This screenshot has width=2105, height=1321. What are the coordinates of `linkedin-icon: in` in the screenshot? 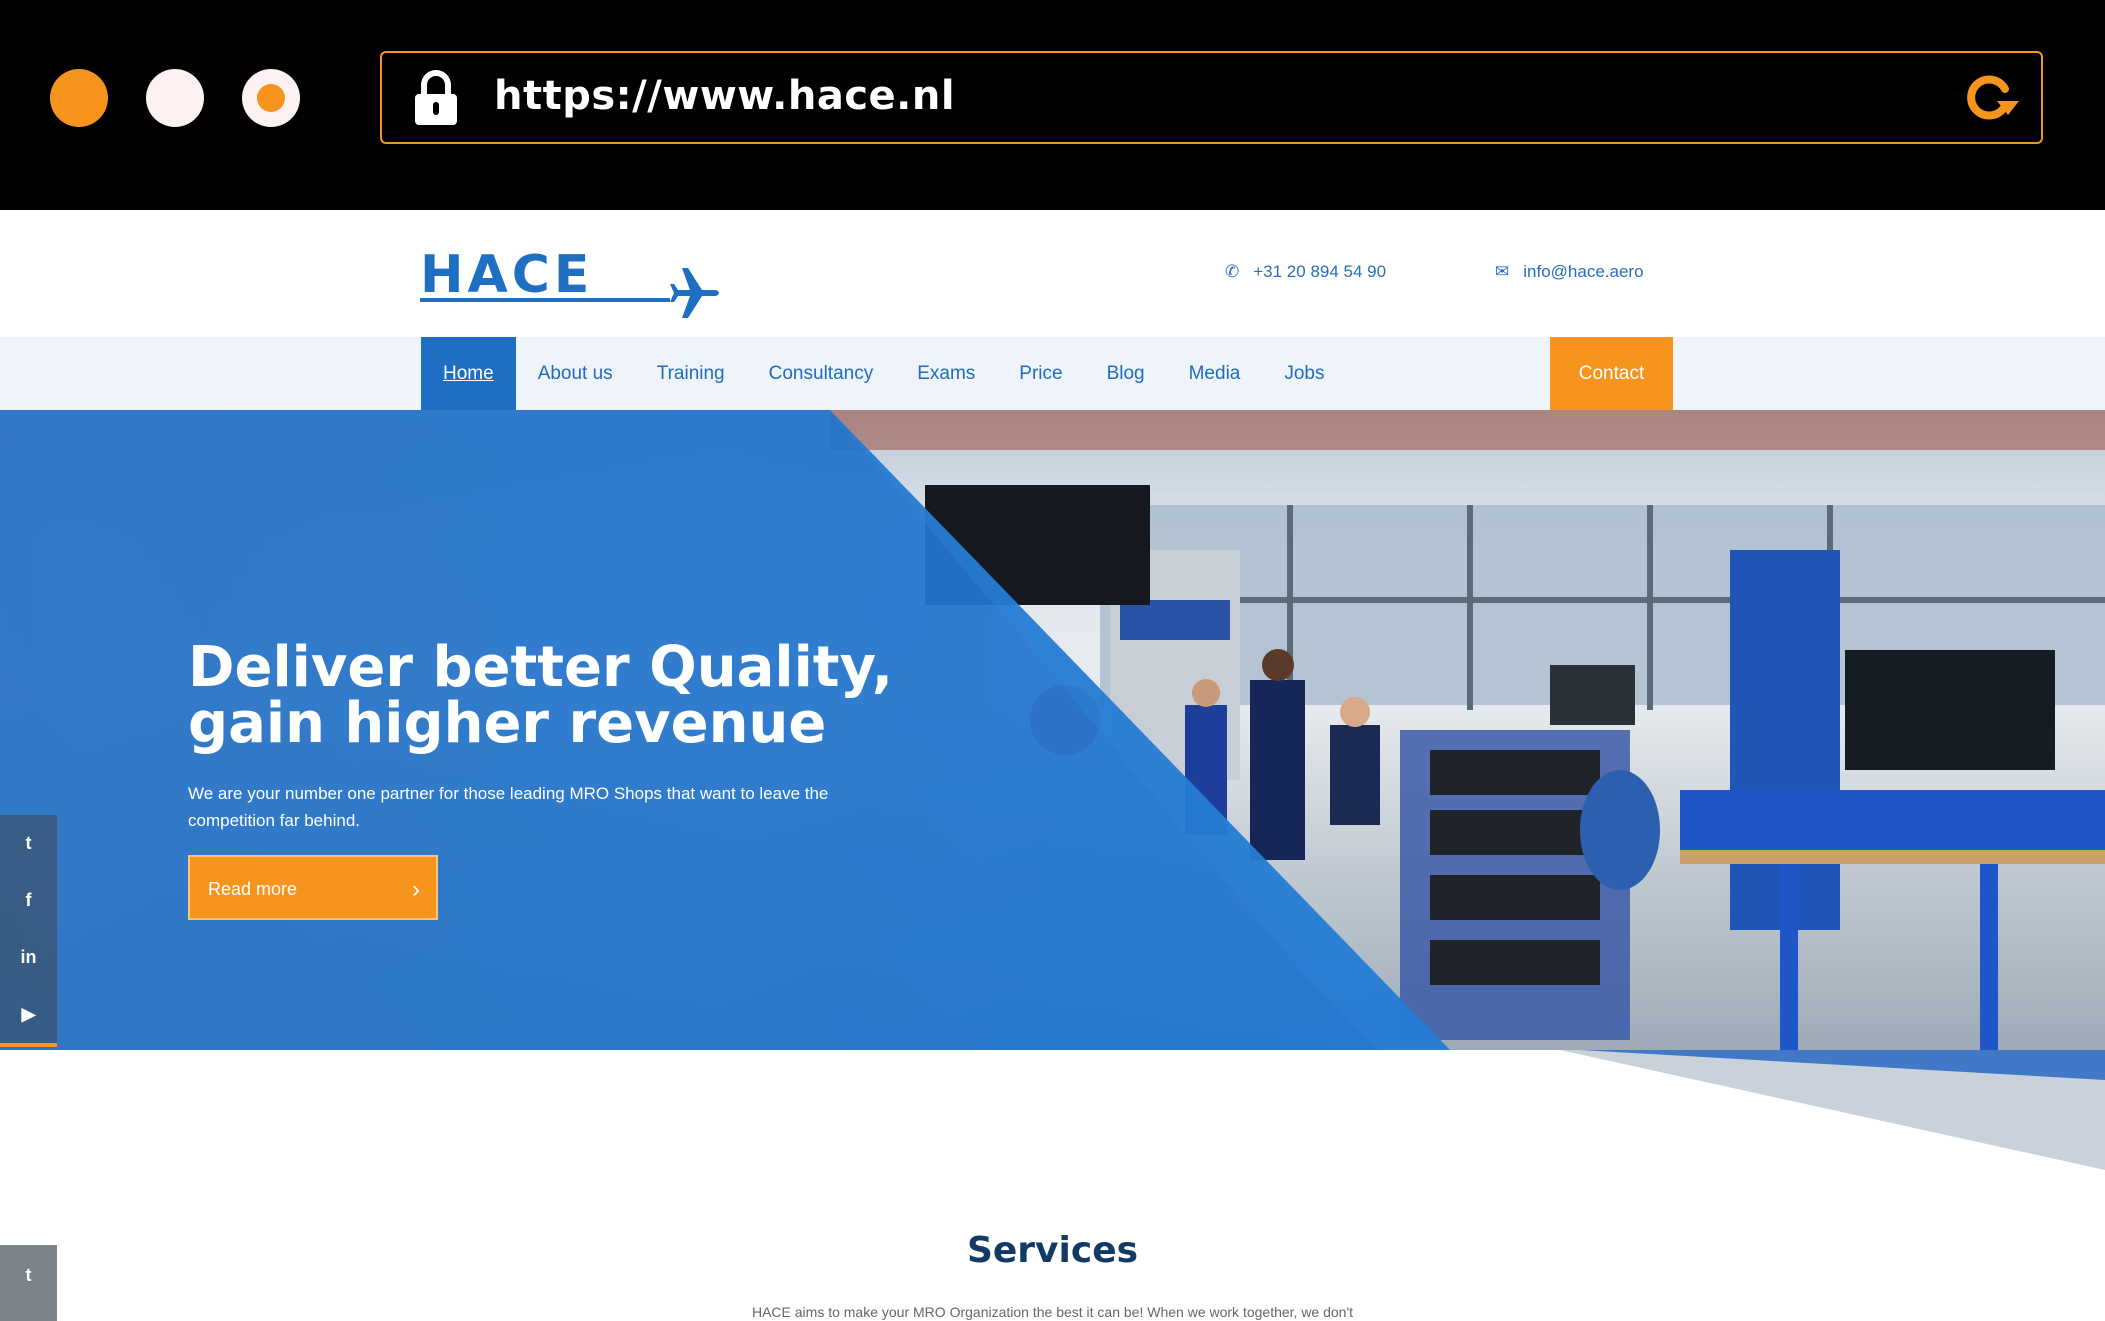 It's located at (28, 957).